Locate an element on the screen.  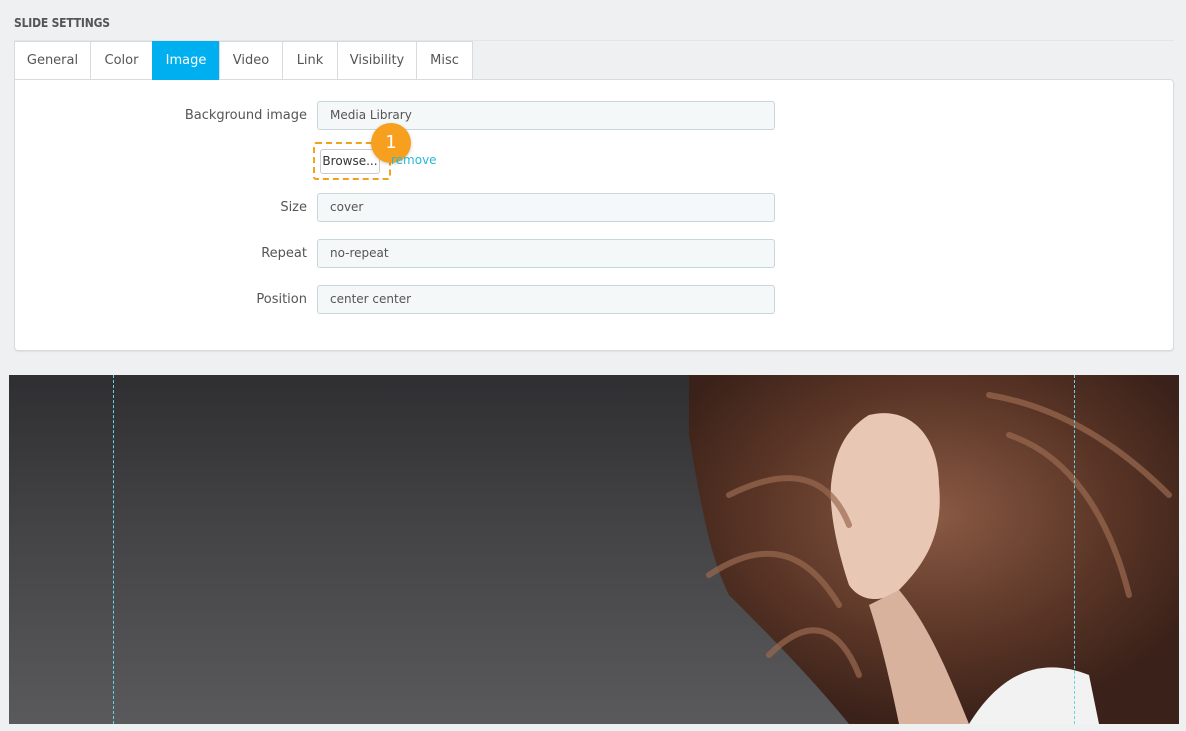
right-guide-line is located at coordinates (1074, 549).